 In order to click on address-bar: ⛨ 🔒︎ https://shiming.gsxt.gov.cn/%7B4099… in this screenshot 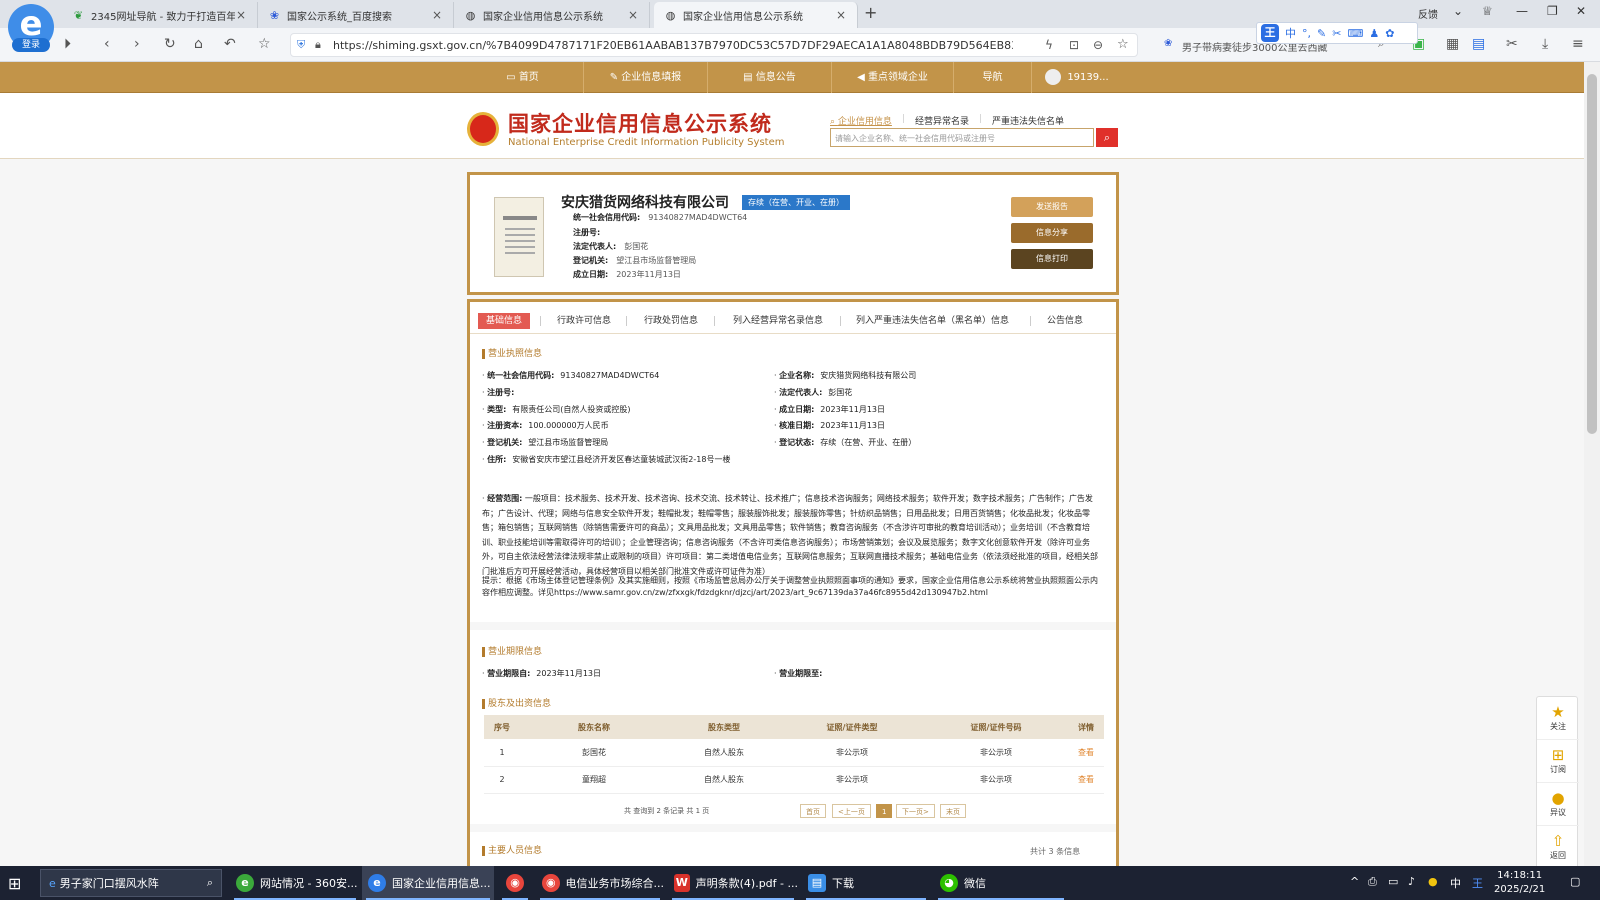, I will do `click(714, 45)`.